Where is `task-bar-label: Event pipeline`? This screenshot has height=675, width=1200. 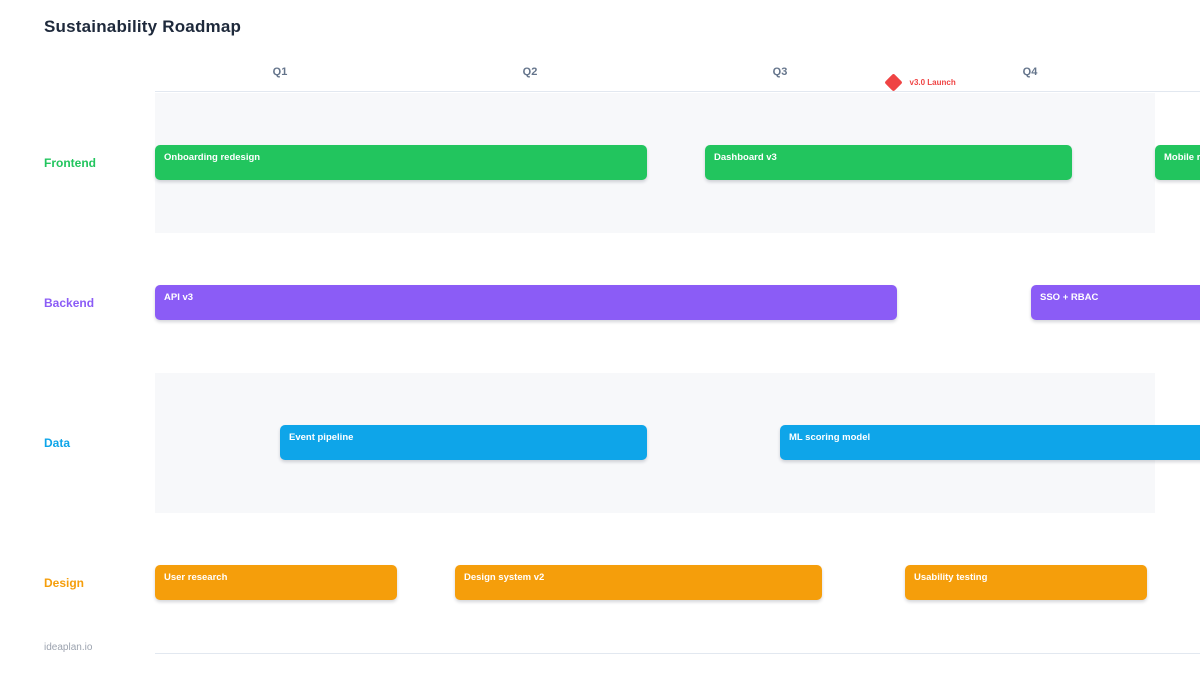
task-bar-label: Event pipeline is located at coordinates (321, 437).